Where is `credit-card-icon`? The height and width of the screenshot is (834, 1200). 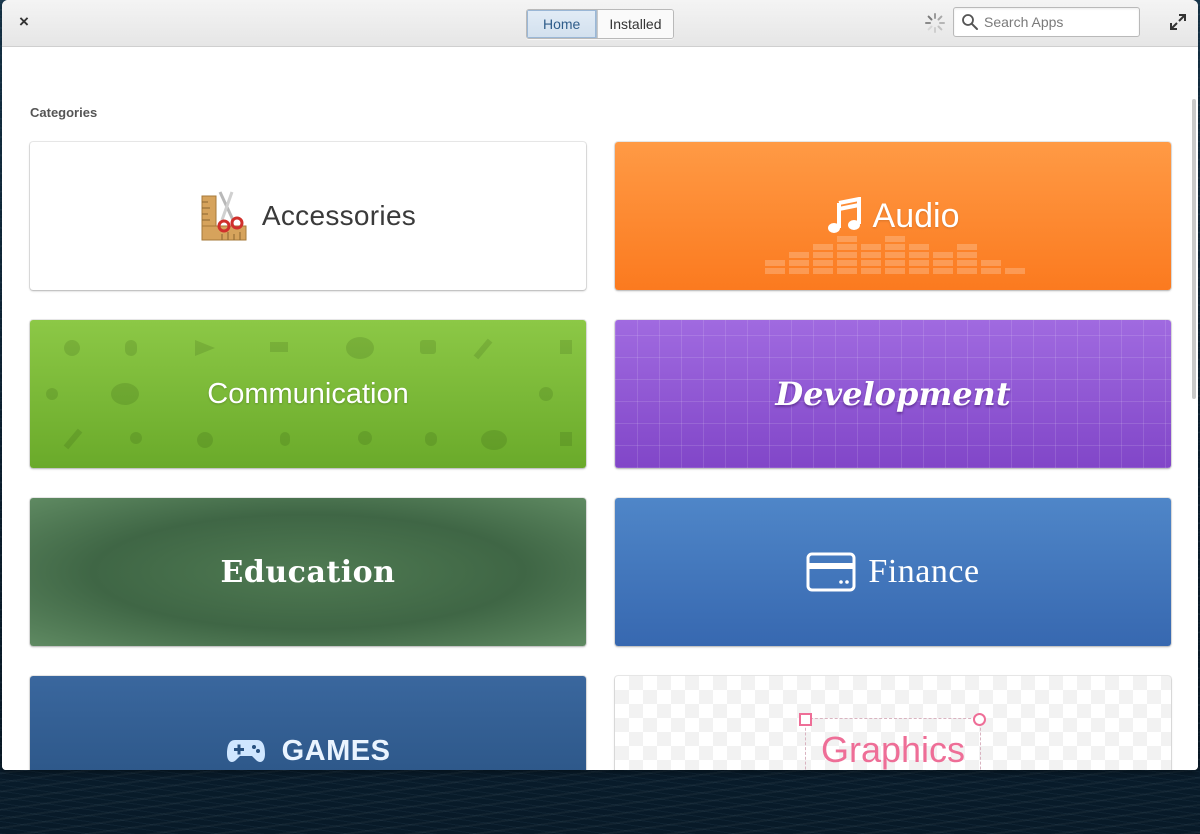 credit-card-icon is located at coordinates (831, 572).